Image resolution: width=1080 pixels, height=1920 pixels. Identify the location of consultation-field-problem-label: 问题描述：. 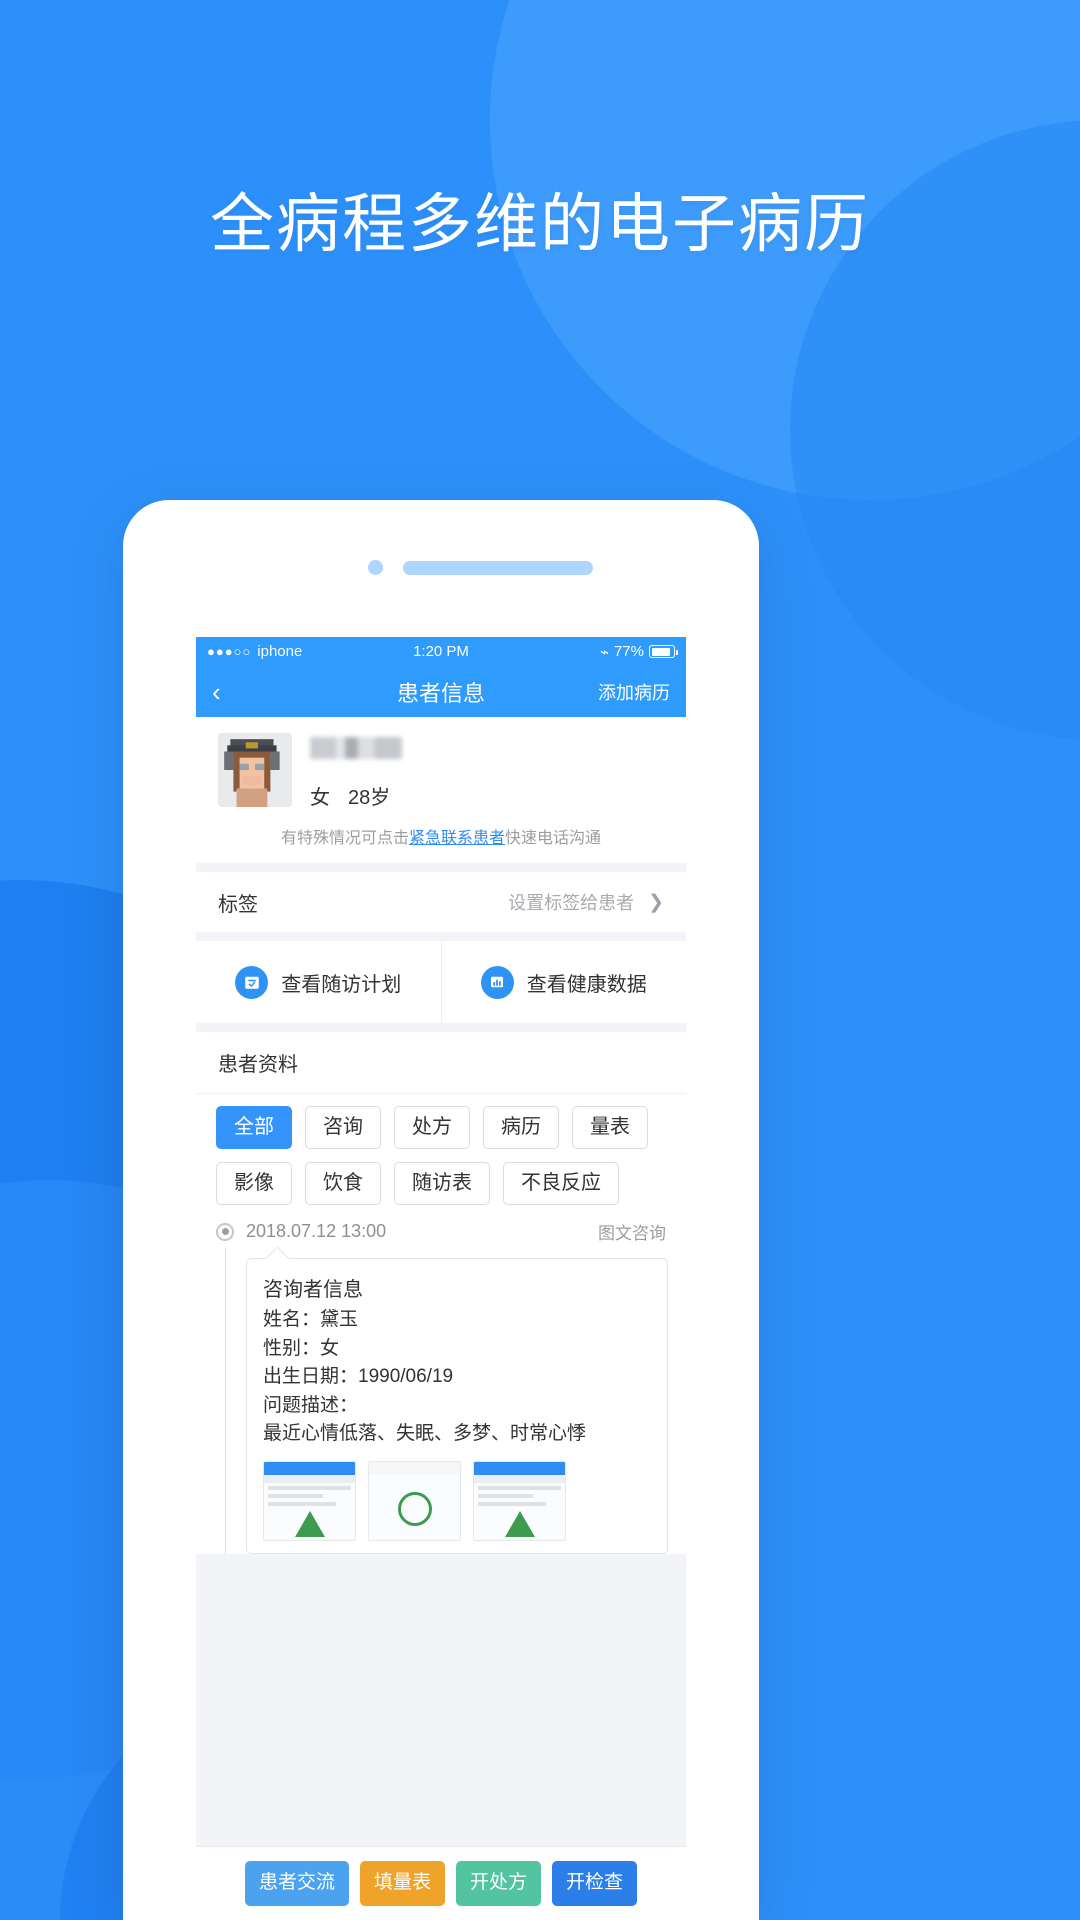
(311, 1405).